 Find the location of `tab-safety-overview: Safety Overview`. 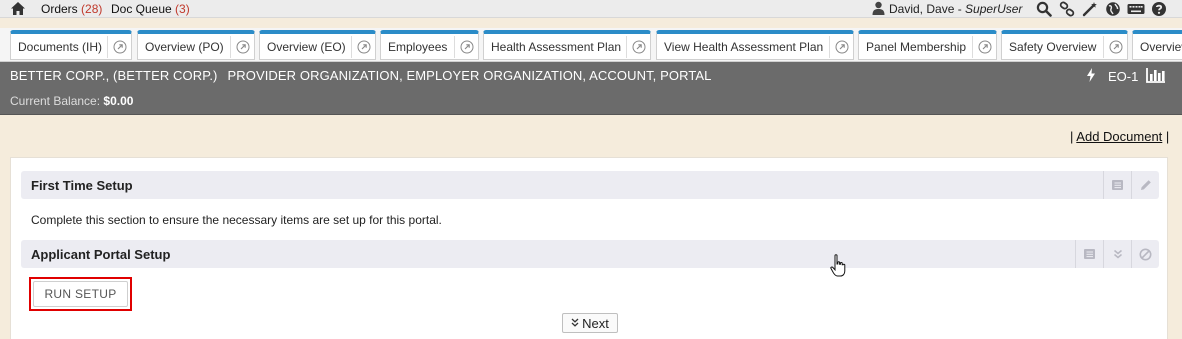

tab-safety-overview: Safety Overview is located at coordinates (1064, 45).